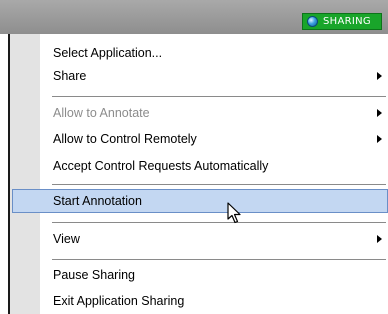 The width and height of the screenshot is (388, 314). What do you see at coordinates (214, 139) in the screenshot?
I see `menu-item-allow-to-control-remotely: Allow to Control Remotely` at bounding box center [214, 139].